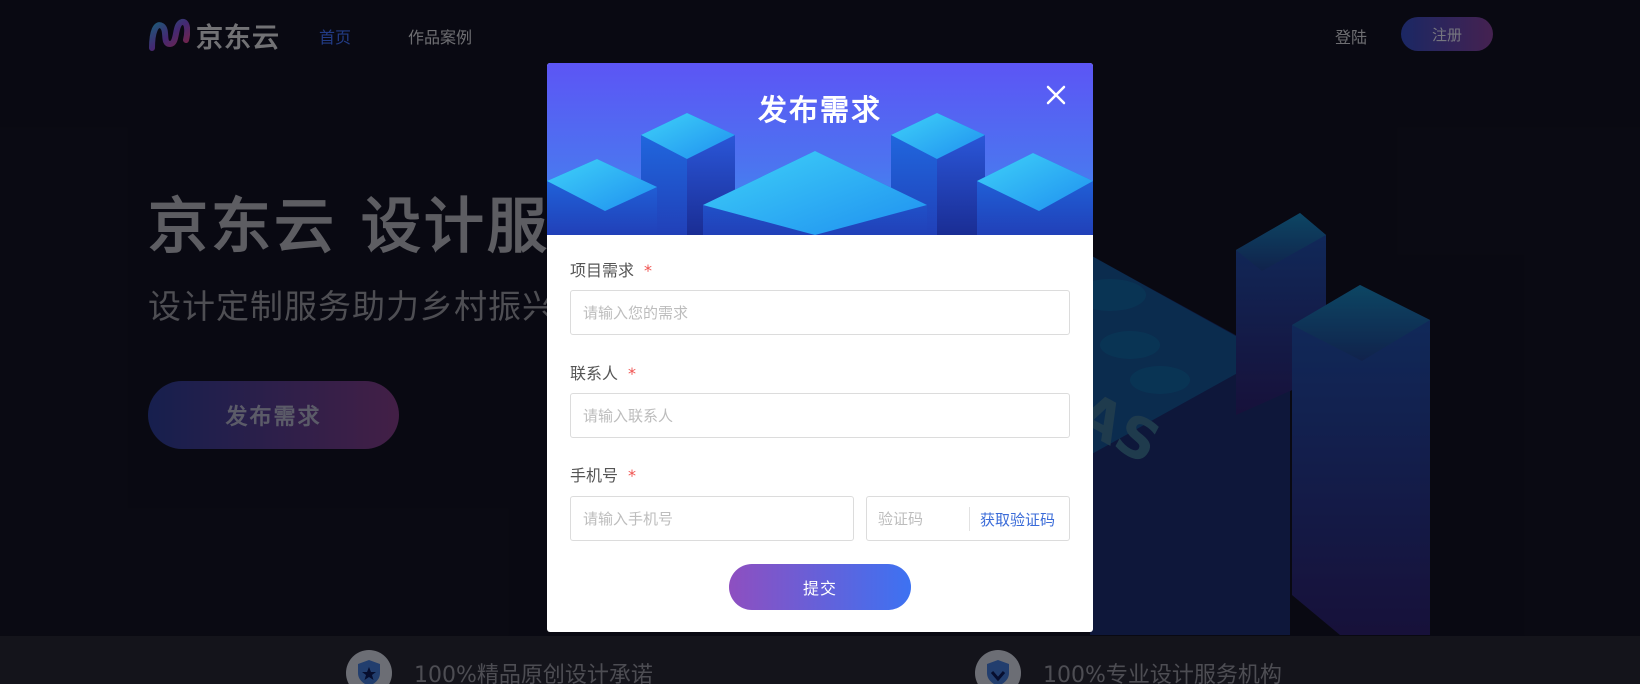 Image resolution: width=1640 pixels, height=684 pixels. I want to click on close-dialog-button, so click(1056, 95).